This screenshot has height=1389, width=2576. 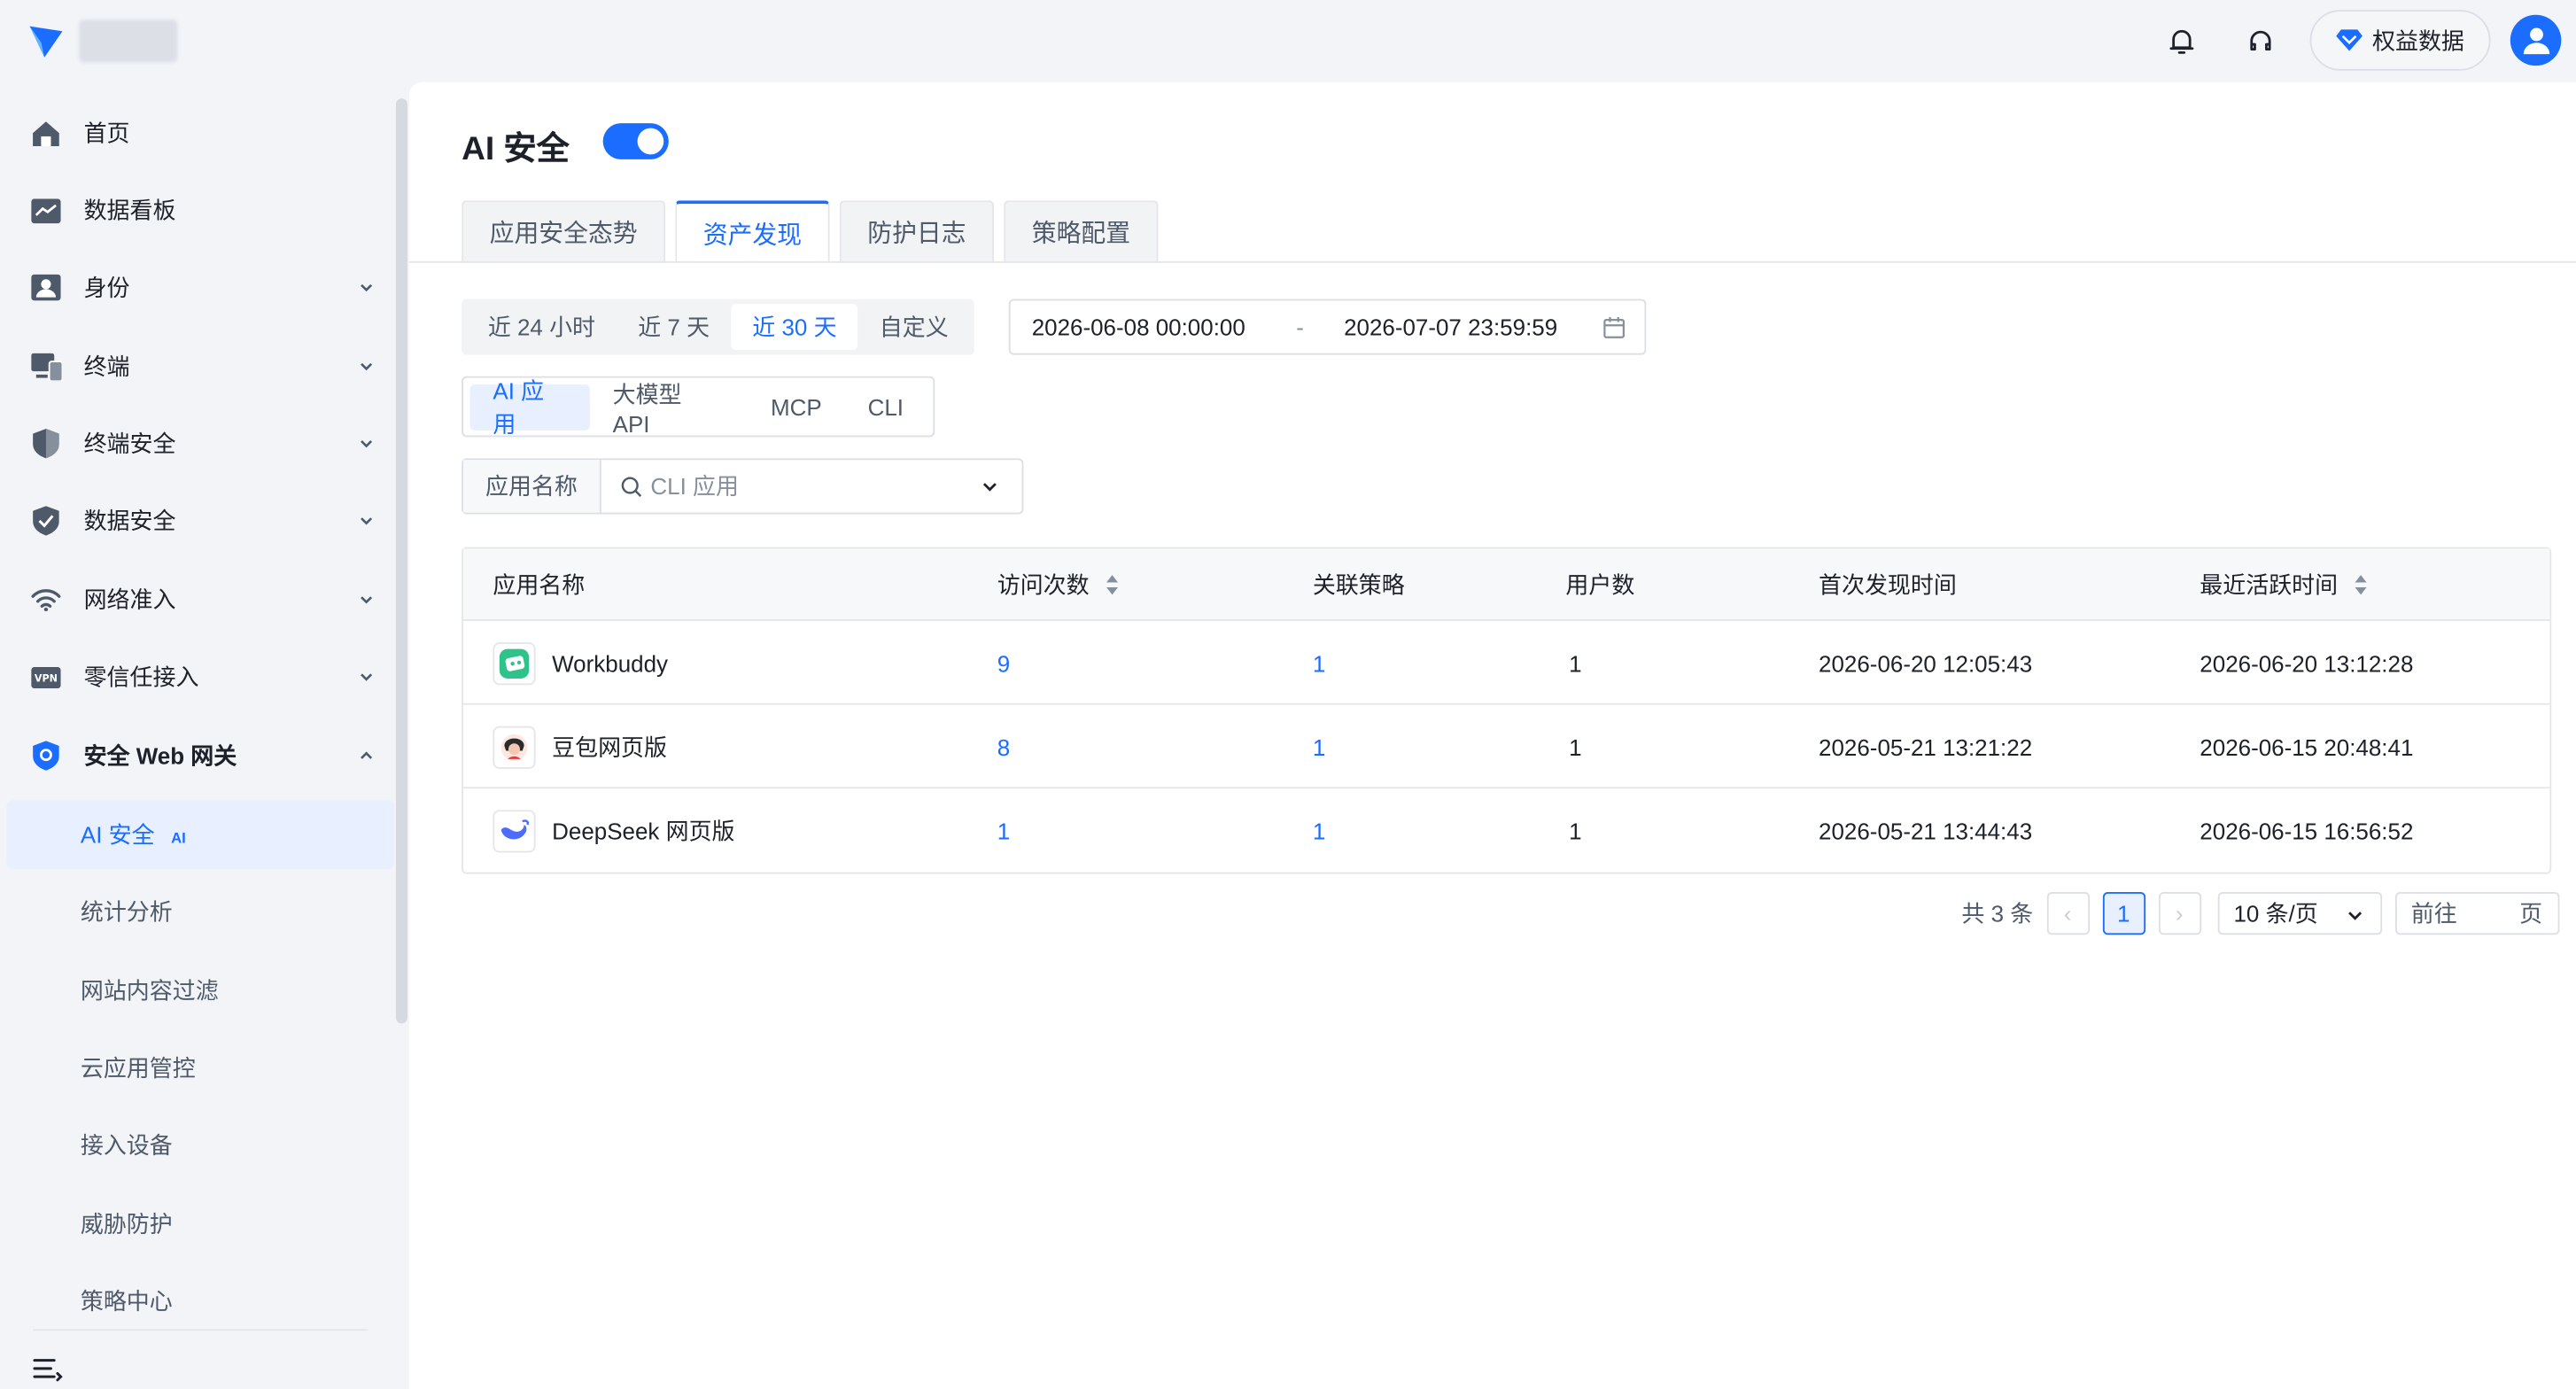 What do you see at coordinates (2307, 663) in the screenshot?
I see `cell-last-active: 2026-06-20 13:12:28` at bounding box center [2307, 663].